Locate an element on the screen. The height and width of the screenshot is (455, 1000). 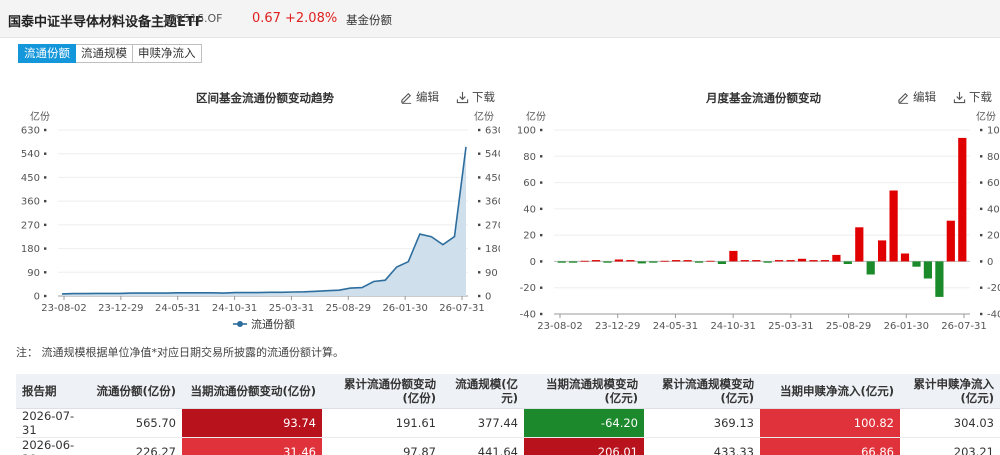
download-label: 下载 is located at coordinates (483, 97).